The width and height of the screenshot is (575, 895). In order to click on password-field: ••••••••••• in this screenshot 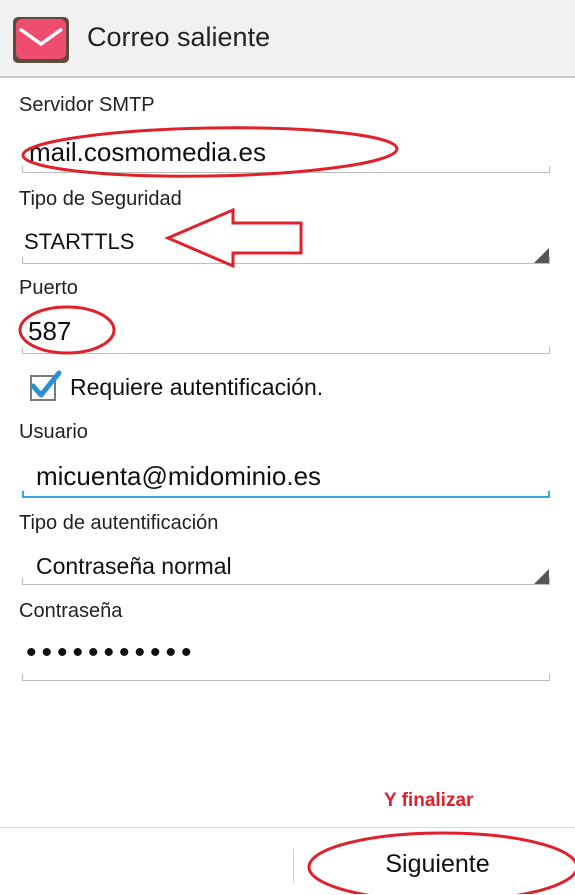, I will do `click(111, 653)`.